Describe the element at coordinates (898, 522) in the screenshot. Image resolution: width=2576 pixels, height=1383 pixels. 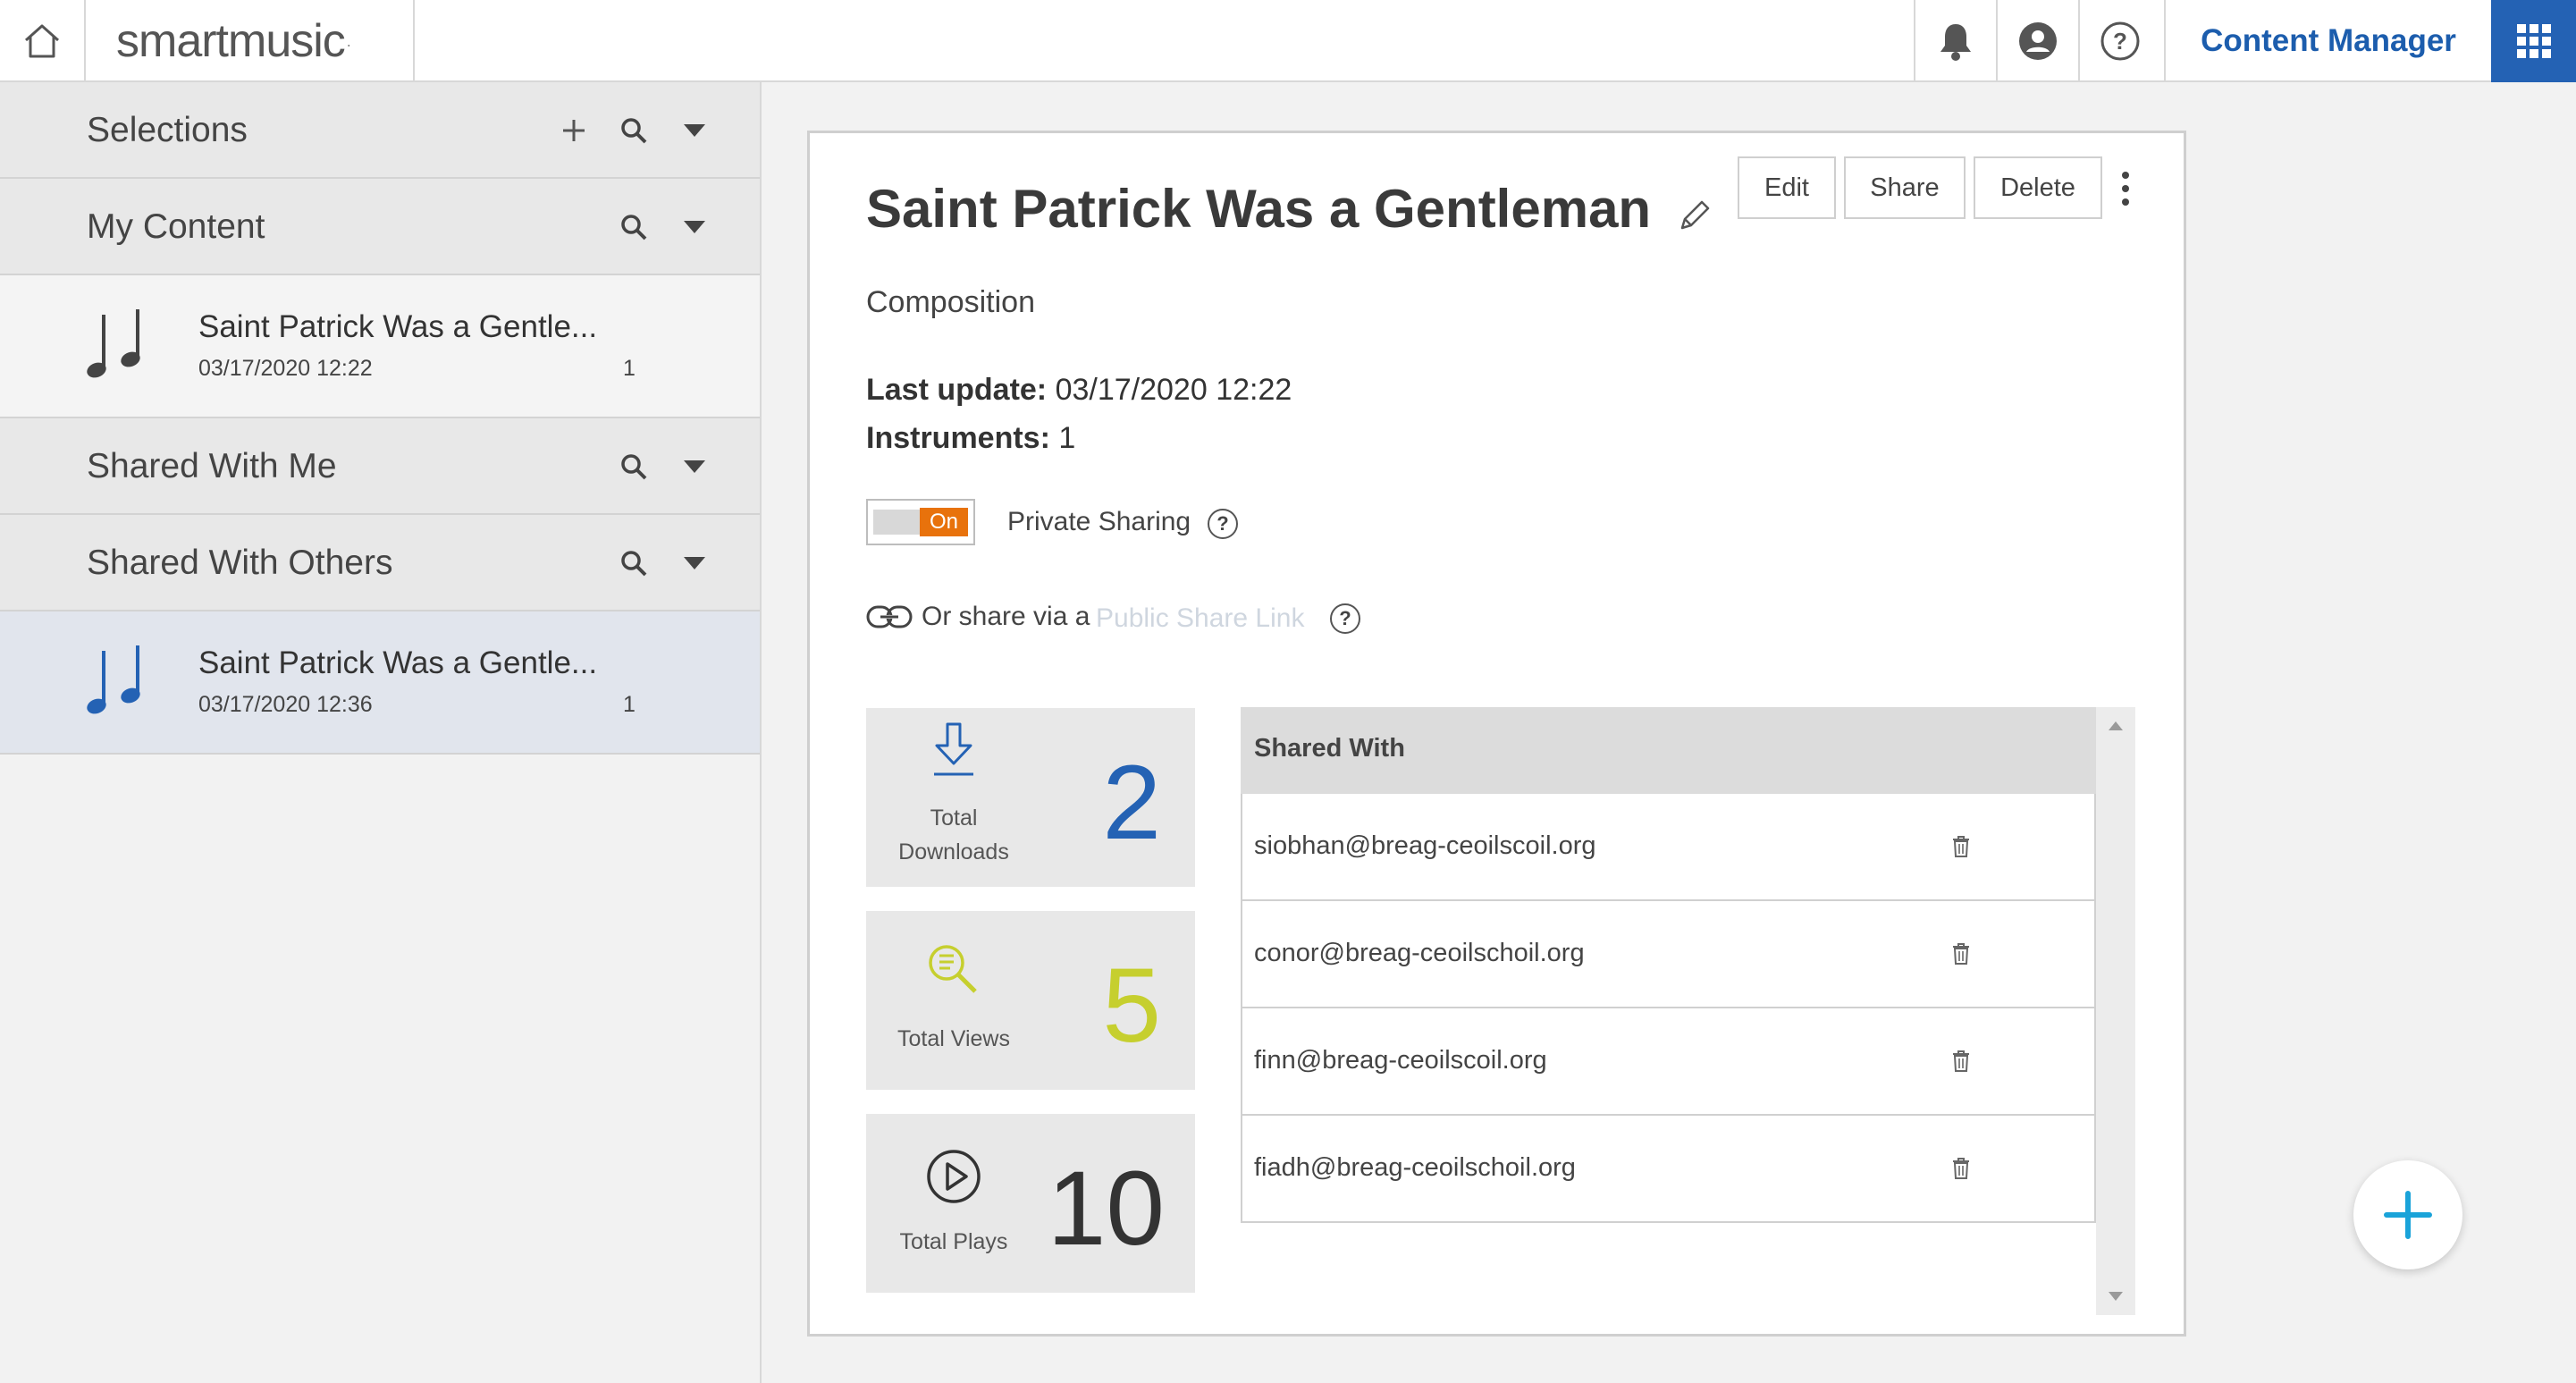
I see `toggle-track` at that location.